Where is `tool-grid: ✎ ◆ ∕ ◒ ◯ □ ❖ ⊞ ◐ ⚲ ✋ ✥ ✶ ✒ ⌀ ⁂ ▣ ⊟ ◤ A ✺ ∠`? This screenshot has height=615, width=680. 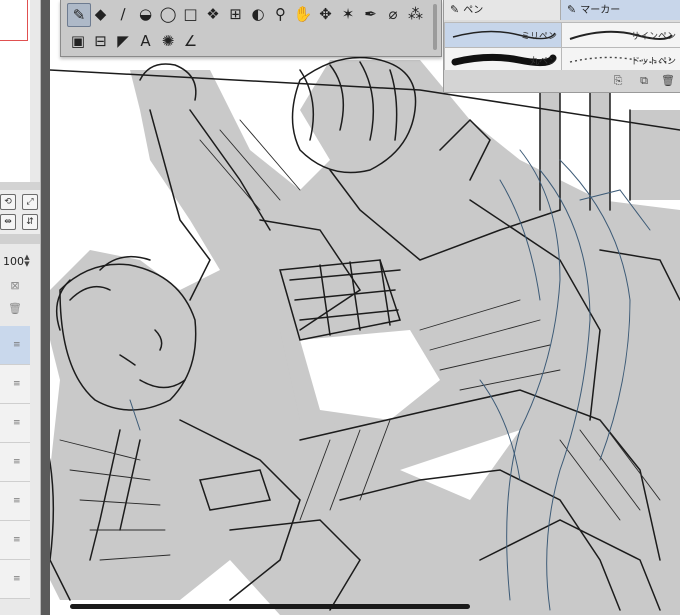 tool-grid: ✎ ◆ ∕ ◒ ◯ □ ❖ ⊞ ◐ ⚲ ✋ ✥ ✶ ✒ ⌀ ⁂ ▣ ⊟ ◤ A ✺ ∠ is located at coordinates (249, 29).